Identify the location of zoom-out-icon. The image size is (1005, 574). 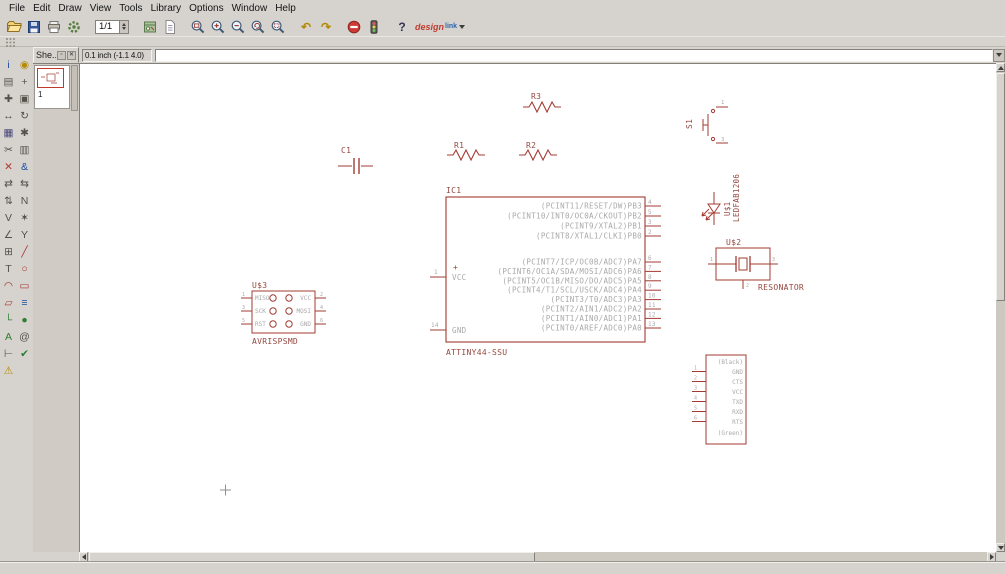
(238, 27).